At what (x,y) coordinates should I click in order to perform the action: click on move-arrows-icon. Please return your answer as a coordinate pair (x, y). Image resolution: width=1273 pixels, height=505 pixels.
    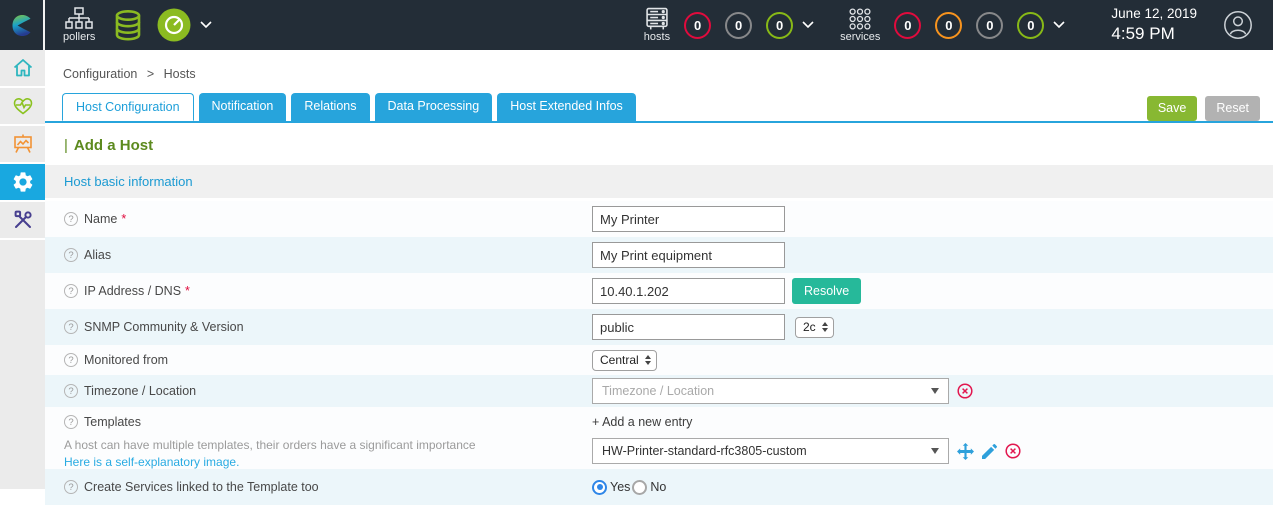
    Looking at the image, I should click on (965, 451).